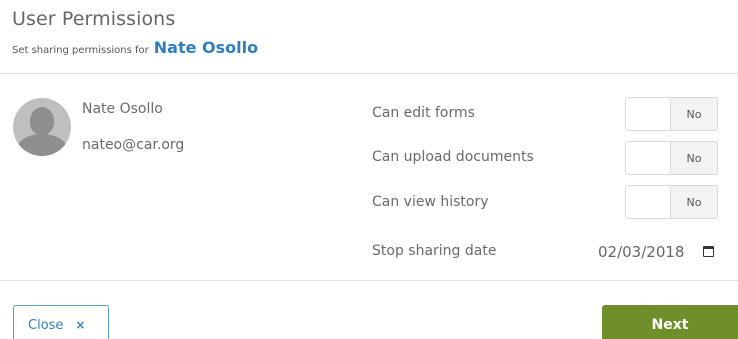 This screenshot has height=339, width=738. I want to click on footer-divider, so click(369, 280).